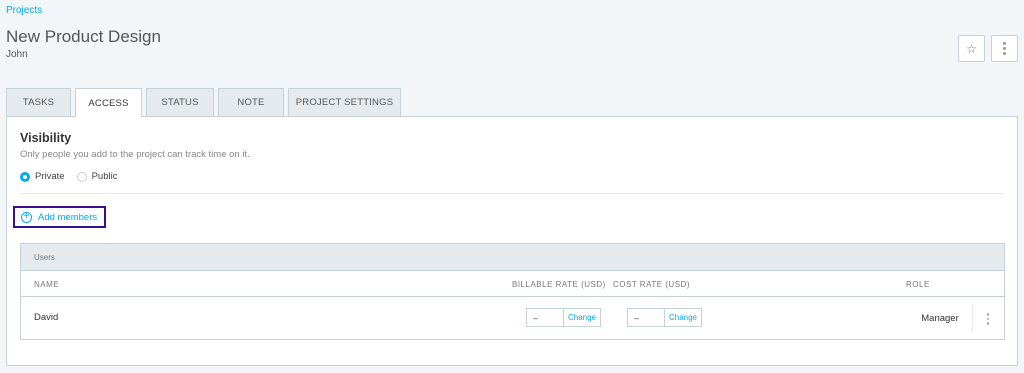 The height and width of the screenshot is (373, 1024). Describe the element at coordinates (38, 102) in the screenshot. I see `tab-tasks: TASKS` at that location.